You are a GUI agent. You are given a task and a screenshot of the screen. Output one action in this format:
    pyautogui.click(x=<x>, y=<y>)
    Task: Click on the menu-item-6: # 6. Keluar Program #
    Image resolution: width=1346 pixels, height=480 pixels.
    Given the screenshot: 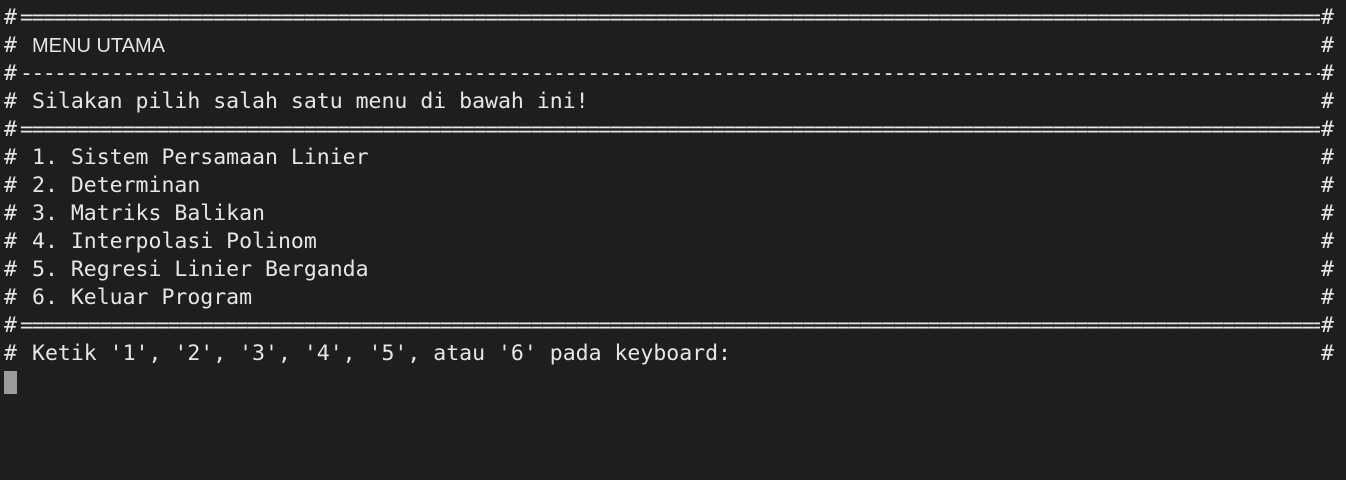 What is the action you would take?
    pyautogui.click(x=673, y=298)
    